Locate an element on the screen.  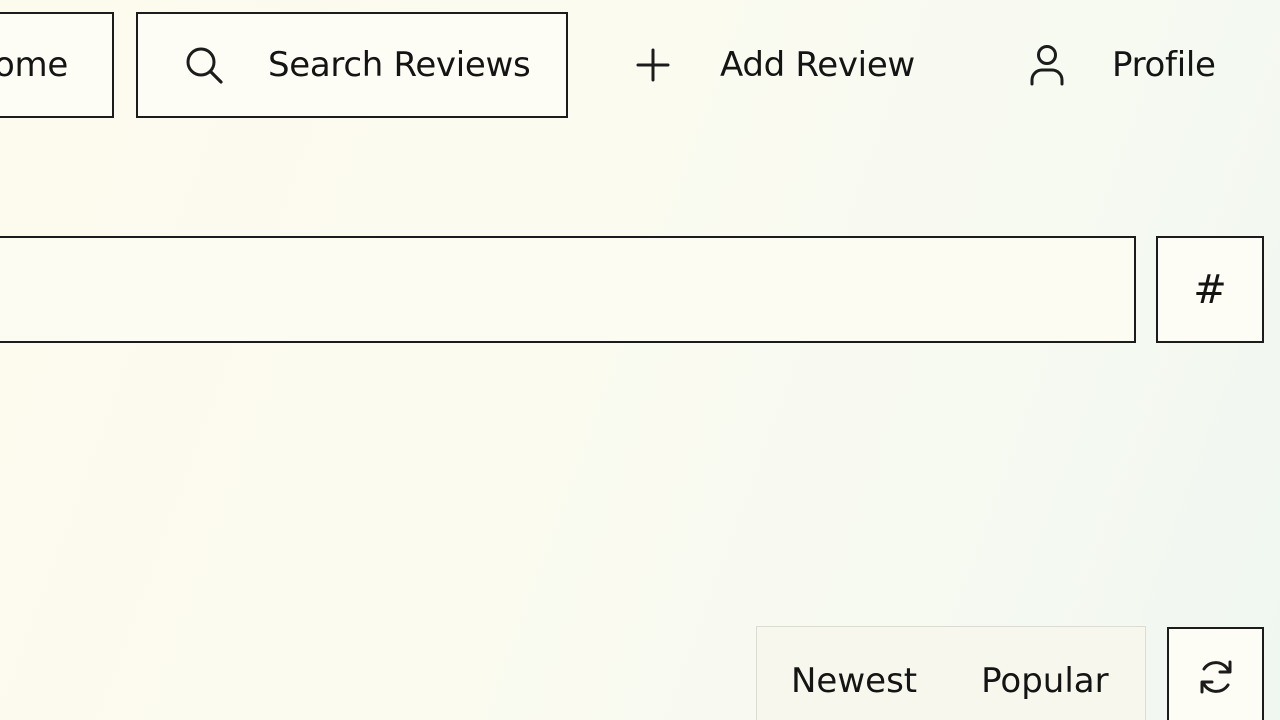
nav-search-reviews-label: Search Reviews is located at coordinates (399, 65).